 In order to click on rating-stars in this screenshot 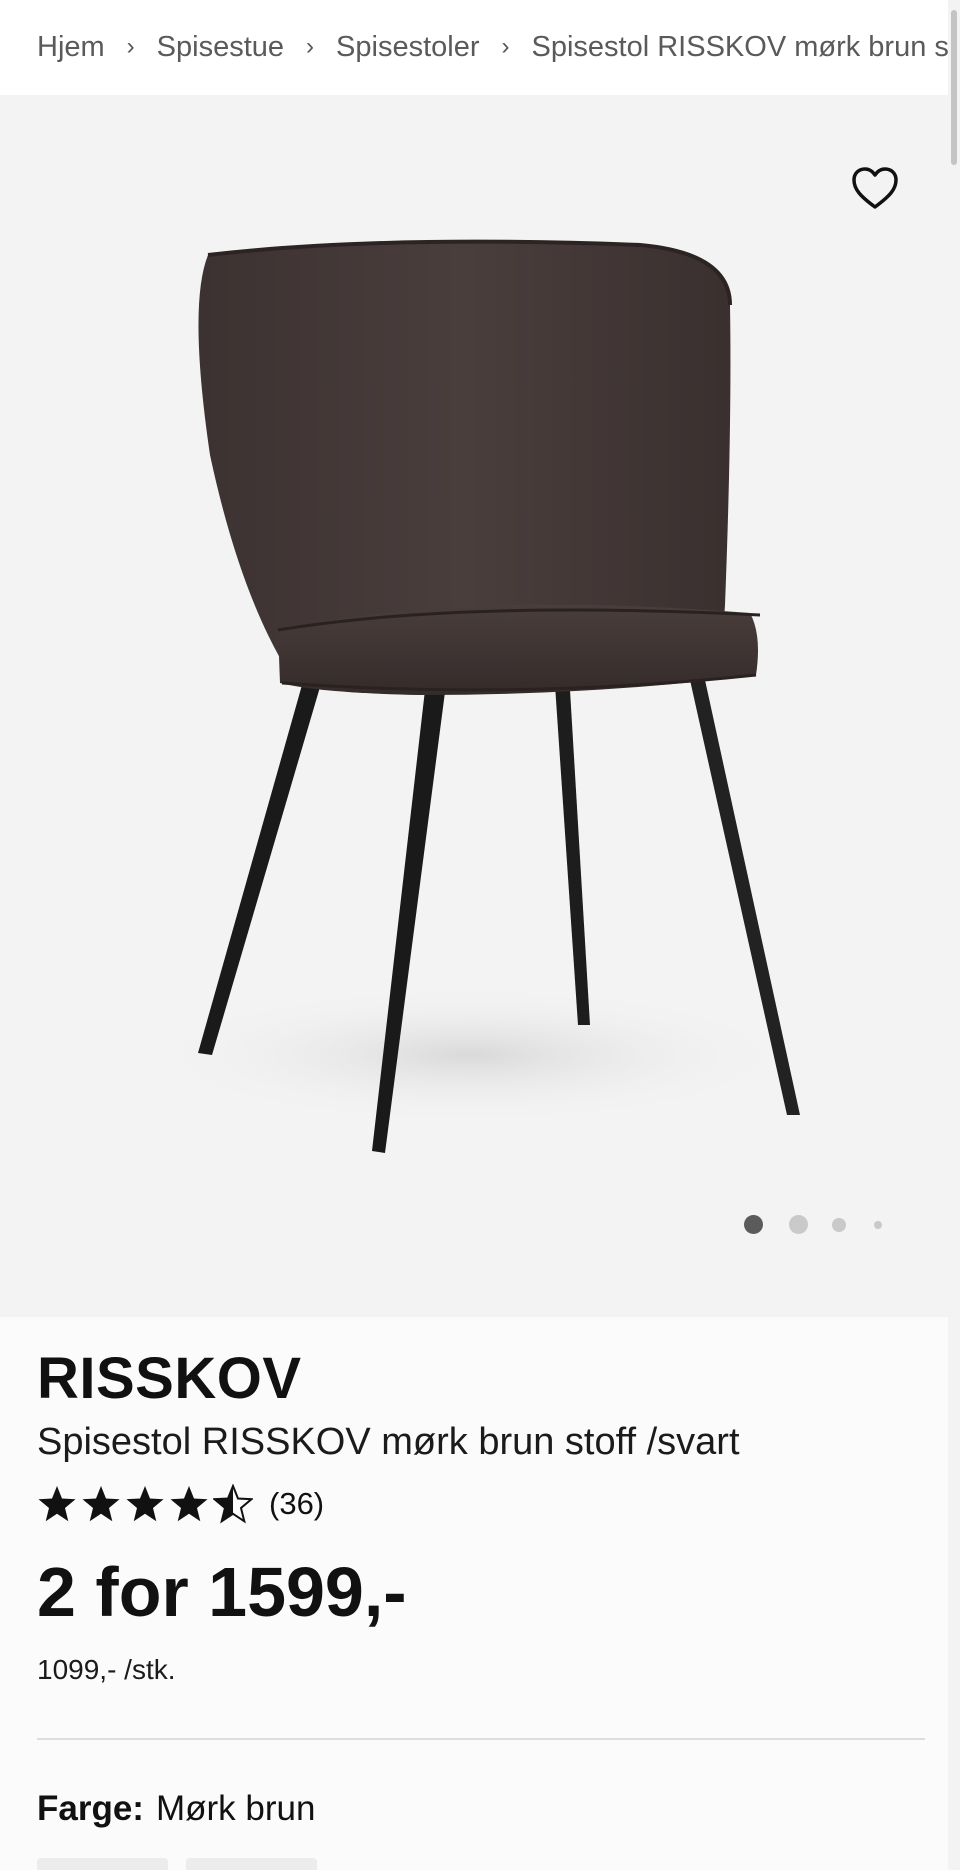, I will do `click(145, 1504)`.